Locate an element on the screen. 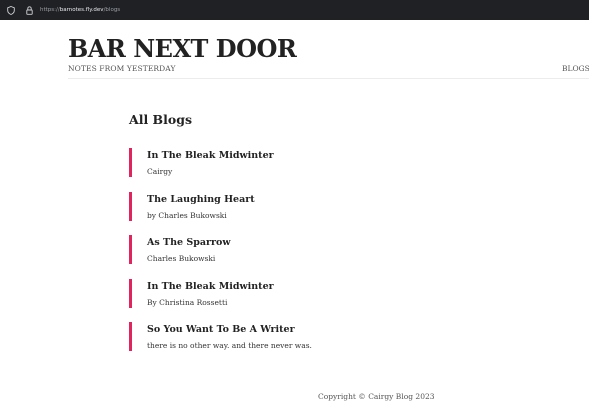 Image resolution: width=589 pixels, height=411 pixels. blog-list-item: In The Bleak Midwinter Cairgy is located at coordinates (279, 168).